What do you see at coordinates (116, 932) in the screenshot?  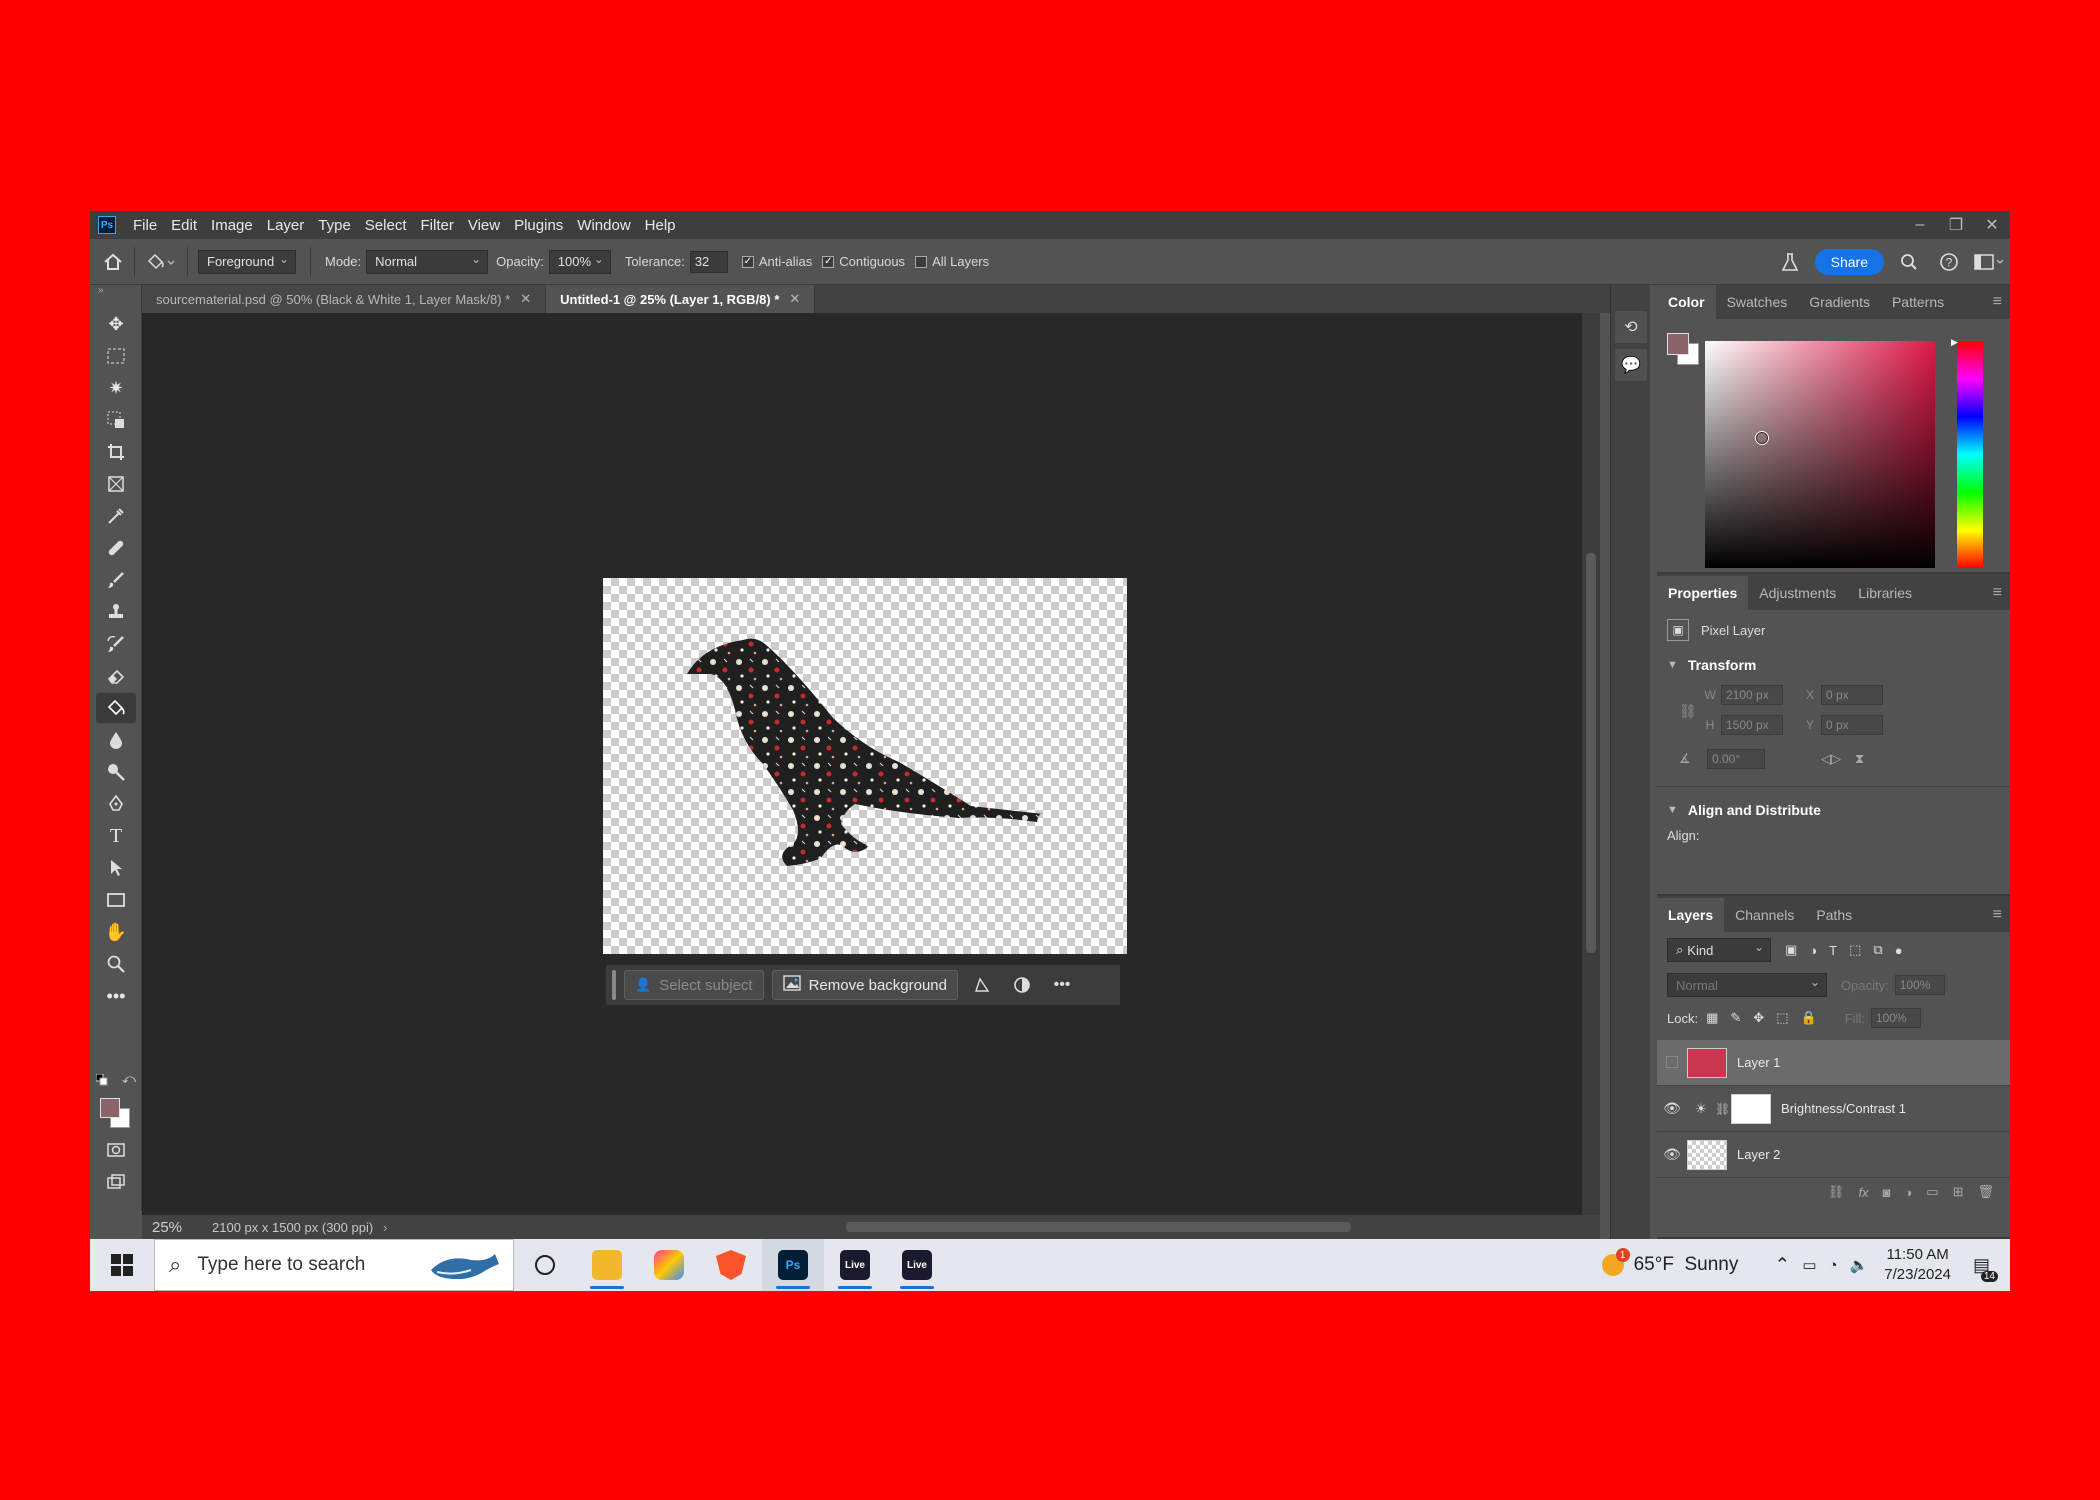 I see `hand-tool-icon: ✋` at bounding box center [116, 932].